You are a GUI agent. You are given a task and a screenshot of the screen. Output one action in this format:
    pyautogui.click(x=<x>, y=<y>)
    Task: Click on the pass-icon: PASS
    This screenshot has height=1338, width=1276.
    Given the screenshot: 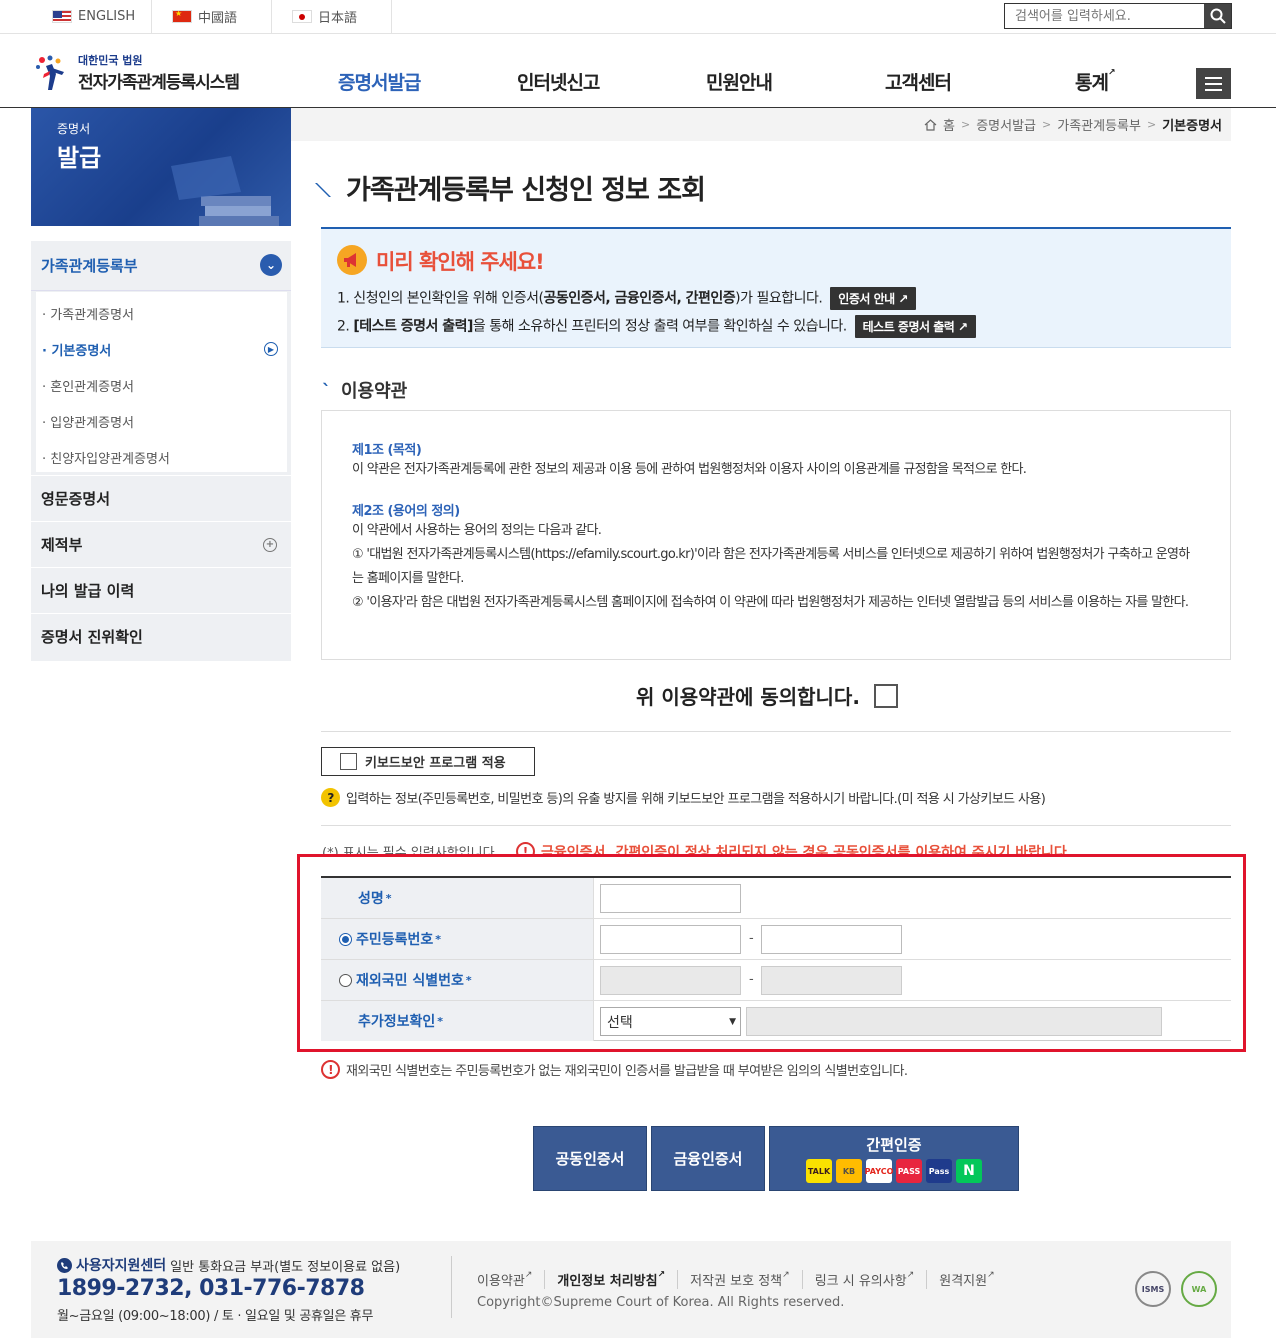 What is the action you would take?
    pyautogui.click(x=909, y=1171)
    